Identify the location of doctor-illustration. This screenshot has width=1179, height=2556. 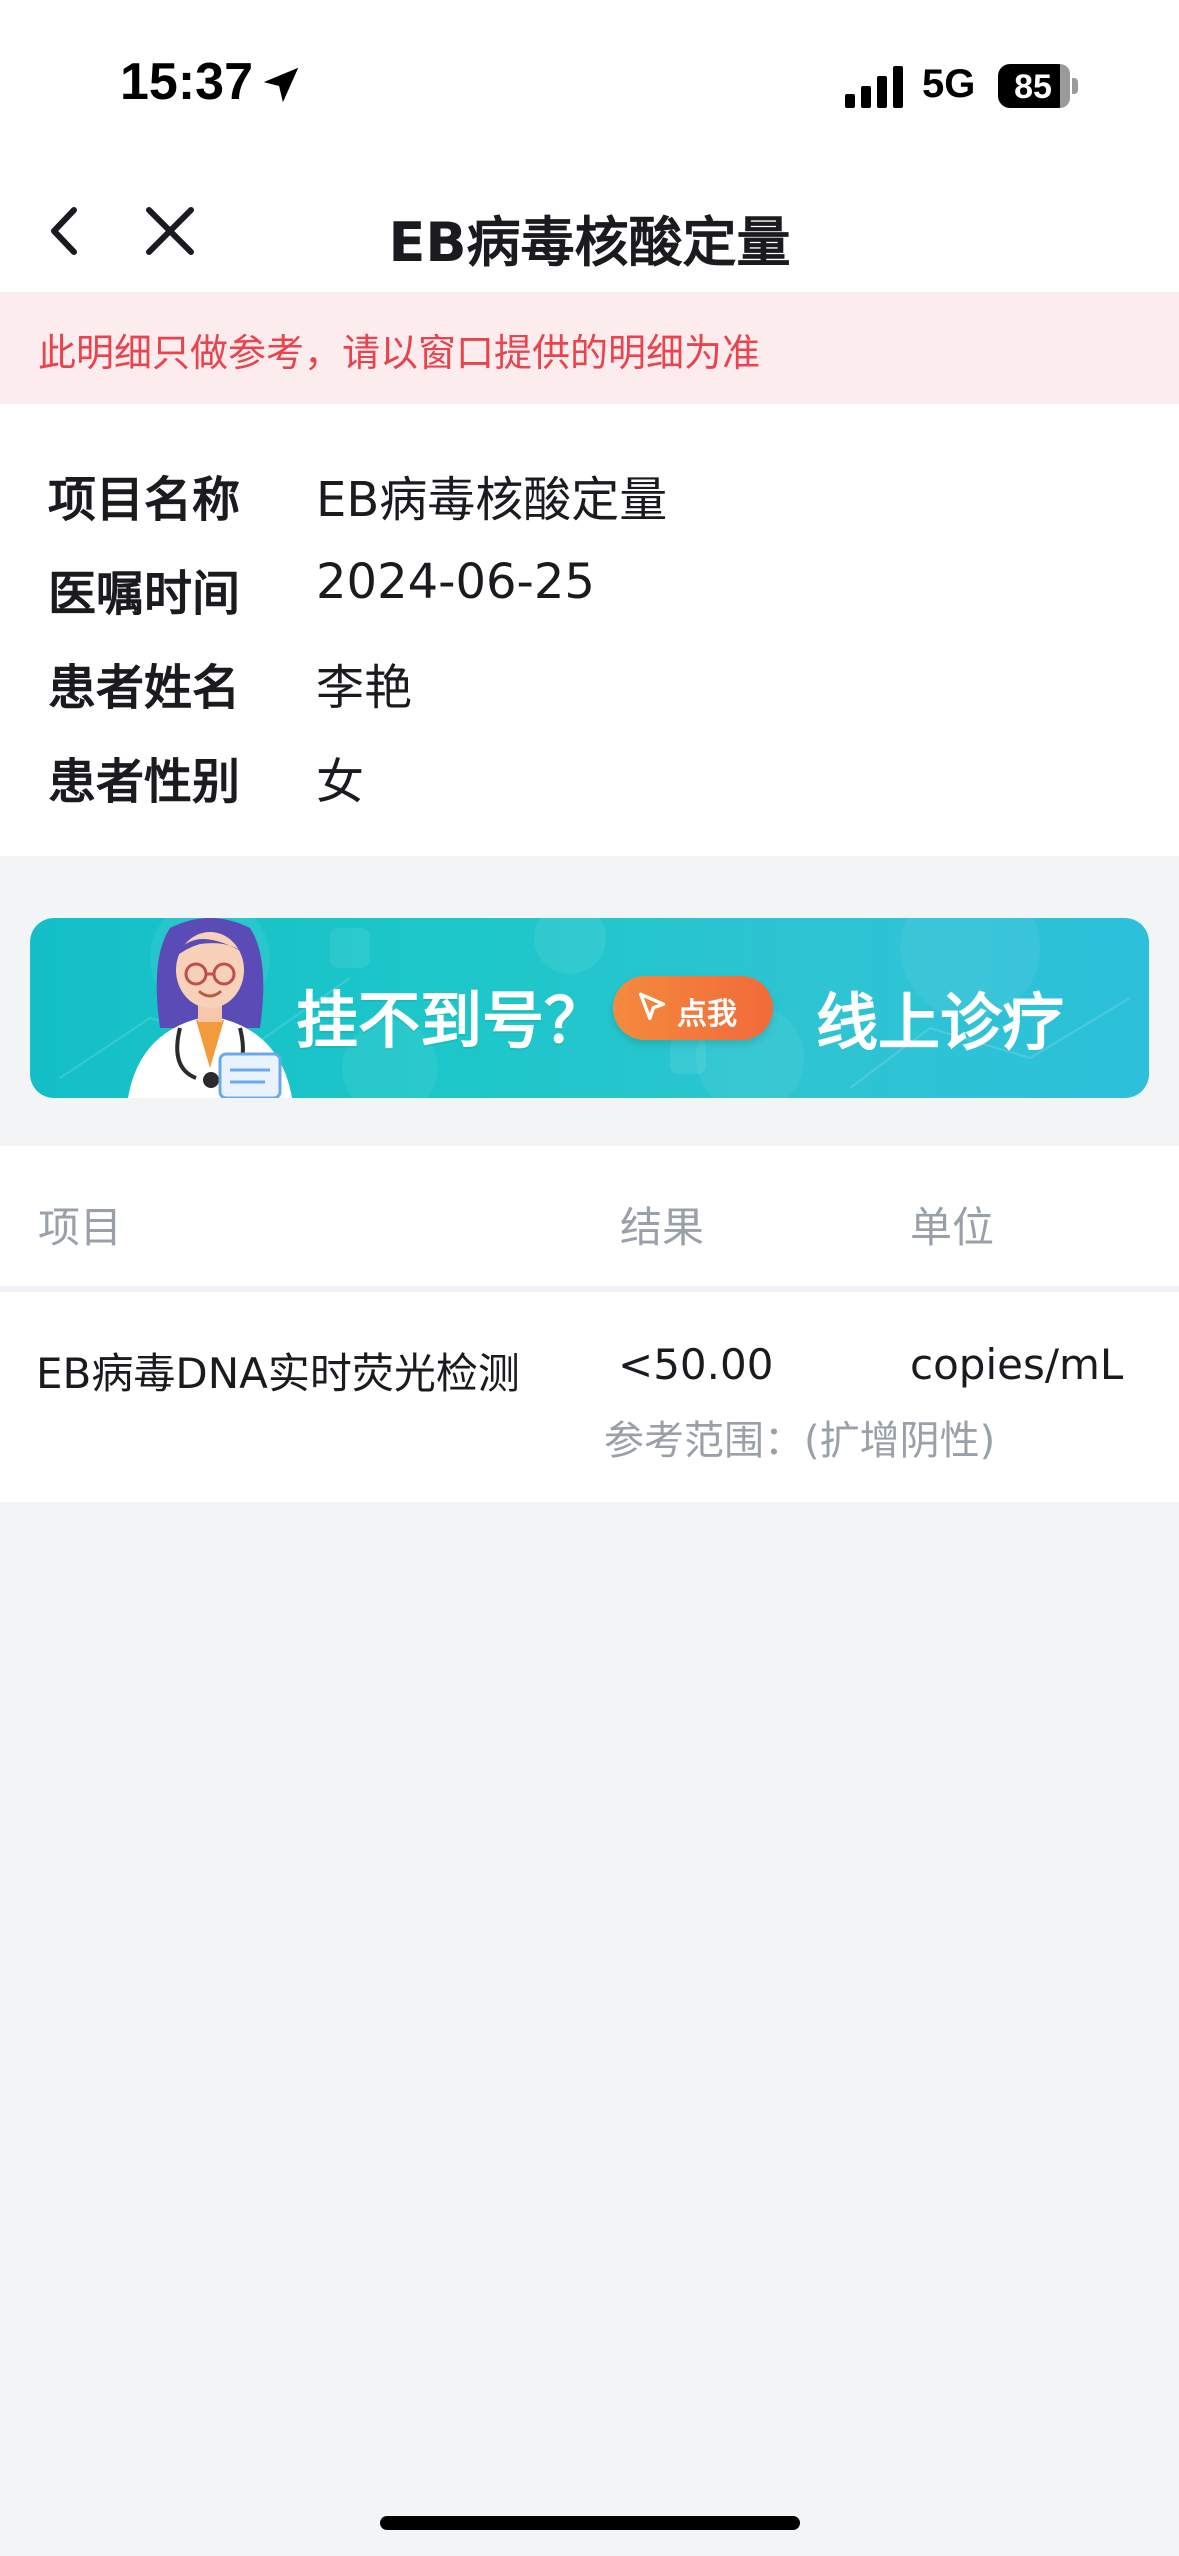
(210, 1008).